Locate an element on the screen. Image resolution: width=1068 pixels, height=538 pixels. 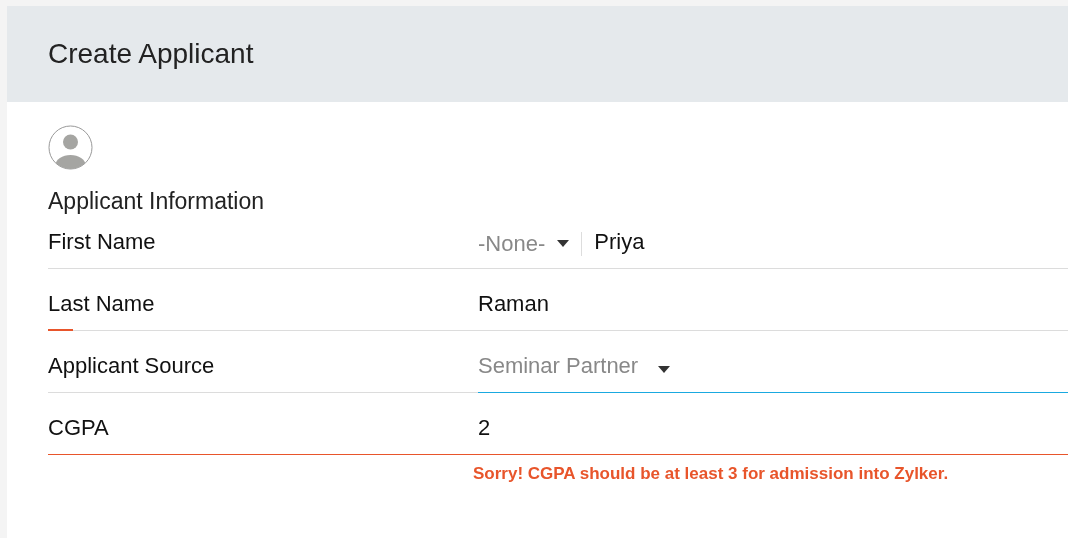
field-label: First Name is located at coordinates (102, 241).